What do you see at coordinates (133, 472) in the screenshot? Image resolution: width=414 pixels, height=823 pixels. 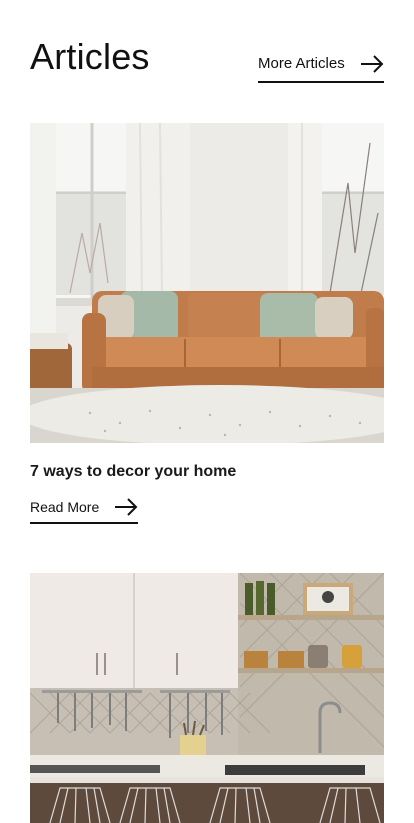 I see `article-title: 7 ways to decor your home` at bounding box center [133, 472].